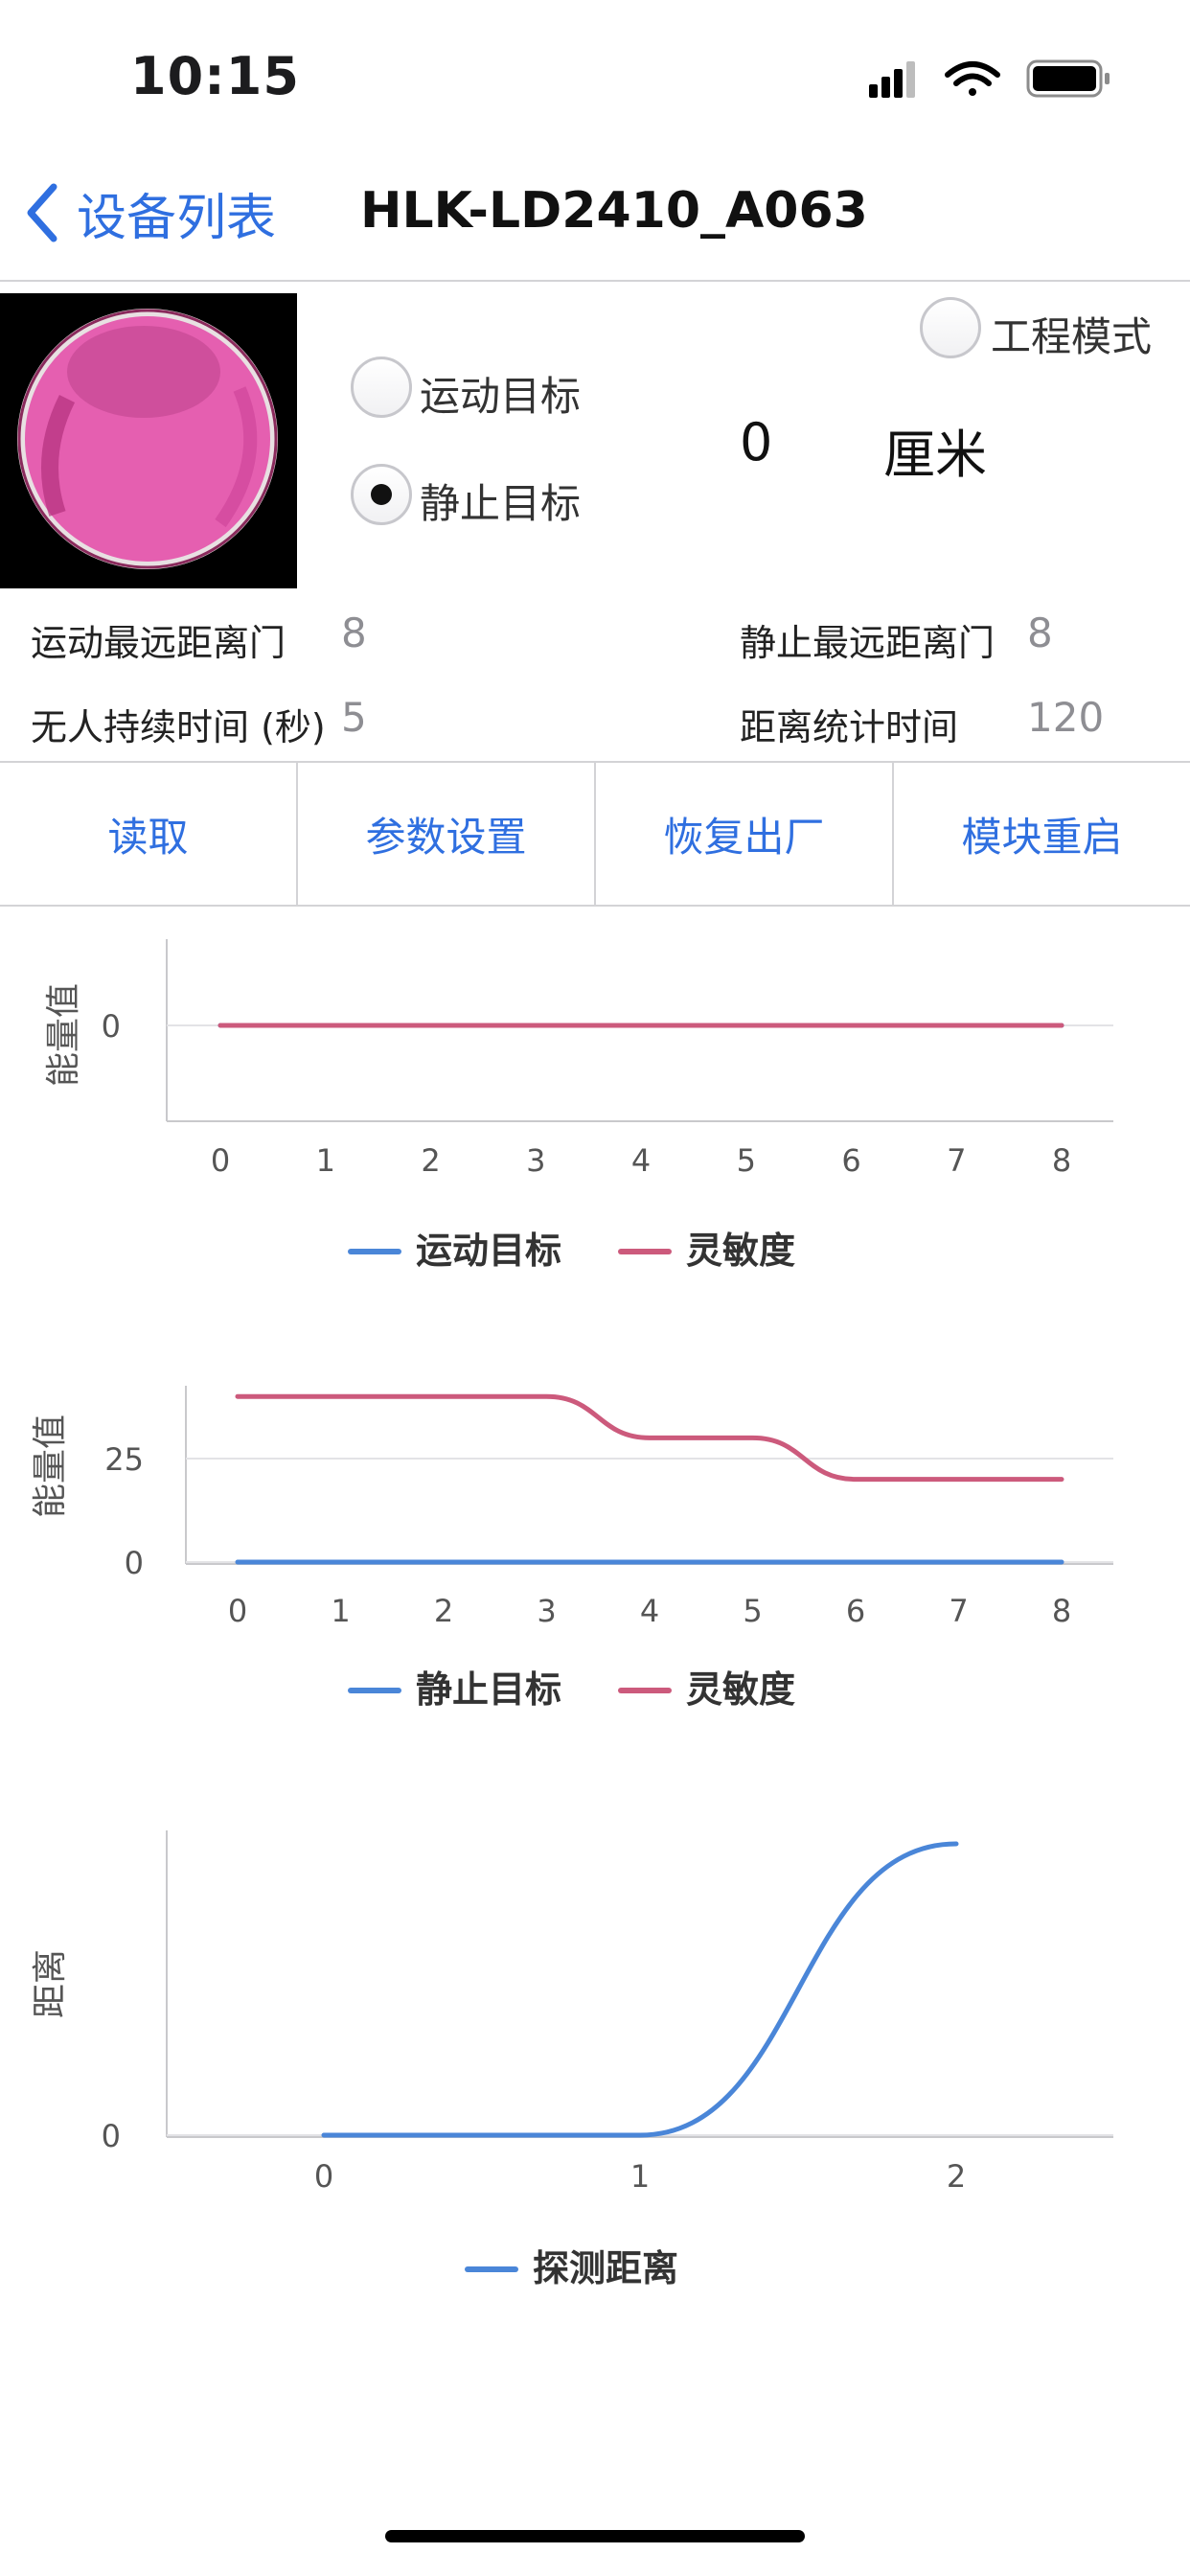 Image resolution: width=1190 pixels, height=2576 pixels. I want to click on radio-selected-dot, so click(382, 494).